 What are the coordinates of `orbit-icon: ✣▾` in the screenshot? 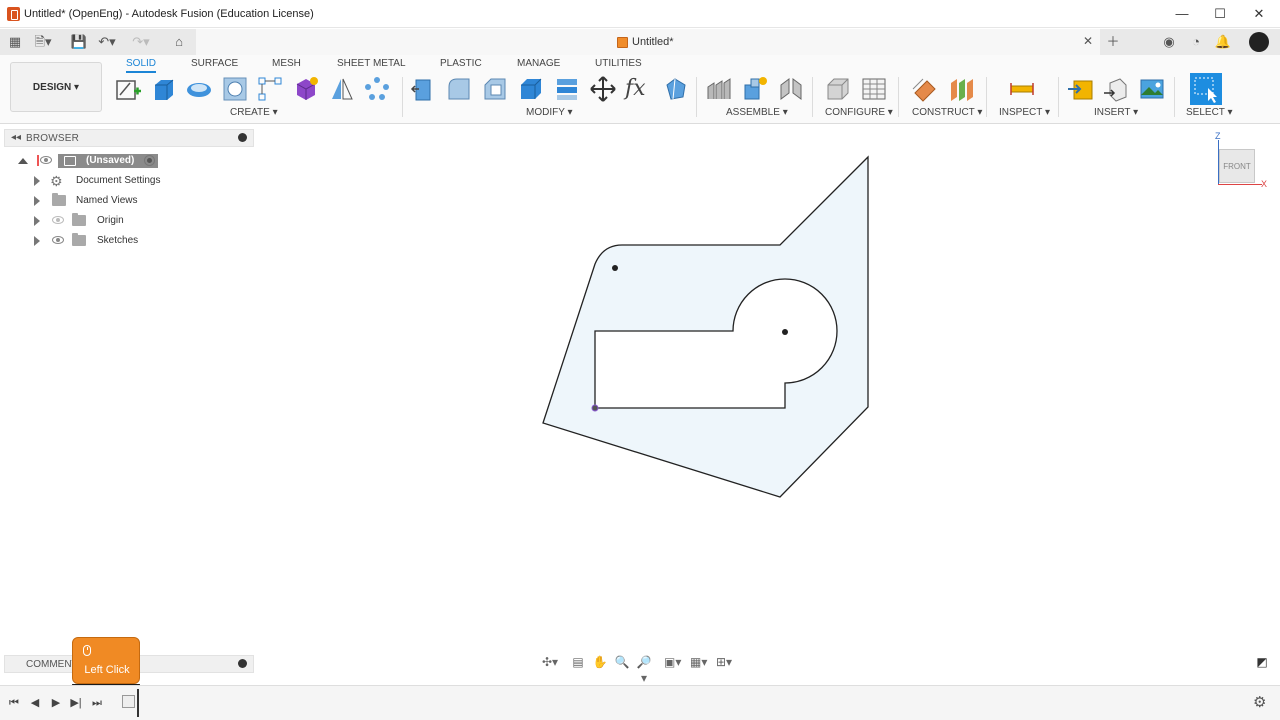 It's located at (550, 662).